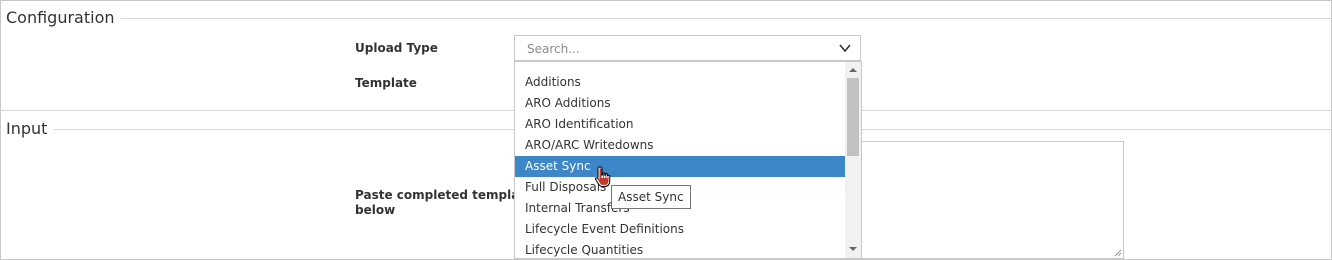 The height and width of the screenshot is (260, 1332). Describe the element at coordinates (680, 82) in the screenshot. I see `dropdown-option: Additions` at that location.